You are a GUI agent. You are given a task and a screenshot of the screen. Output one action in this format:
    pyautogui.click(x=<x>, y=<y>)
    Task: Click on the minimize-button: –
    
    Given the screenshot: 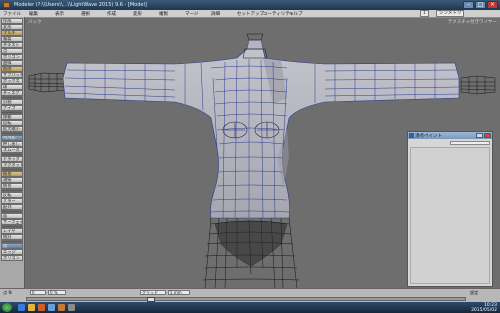 What is the action you would take?
    pyautogui.click(x=468, y=5)
    